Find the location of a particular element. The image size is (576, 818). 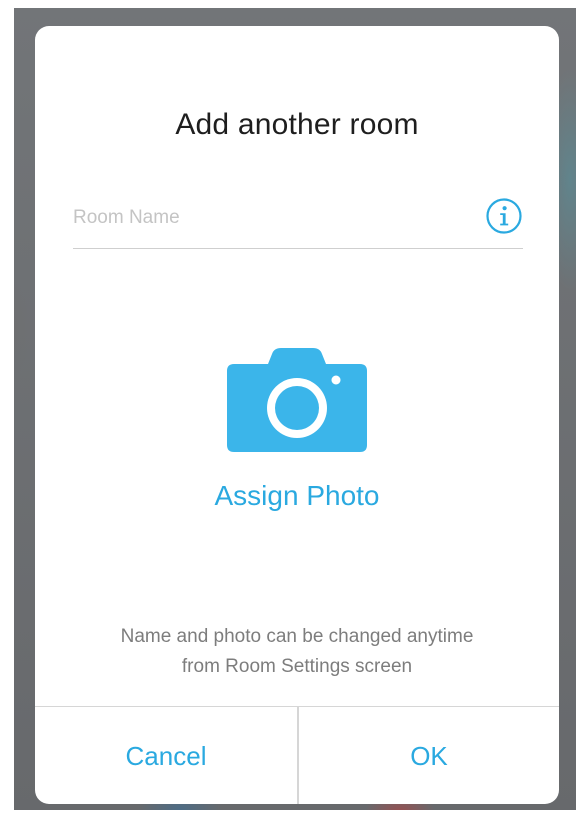

room-name-row is located at coordinates (298, 222).